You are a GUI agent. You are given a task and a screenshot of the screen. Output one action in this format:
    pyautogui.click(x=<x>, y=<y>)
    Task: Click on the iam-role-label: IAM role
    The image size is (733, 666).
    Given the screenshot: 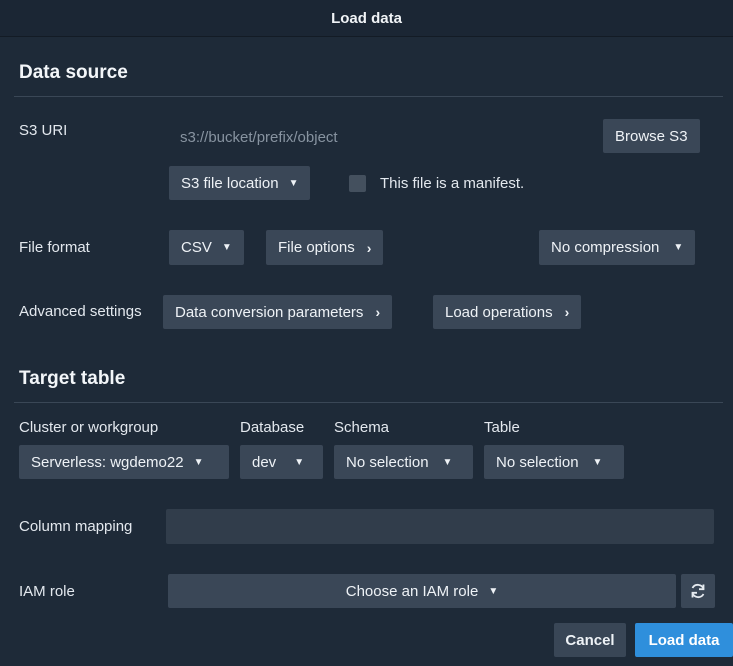 What is the action you would take?
    pyautogui.click(x=47, y=591)
    